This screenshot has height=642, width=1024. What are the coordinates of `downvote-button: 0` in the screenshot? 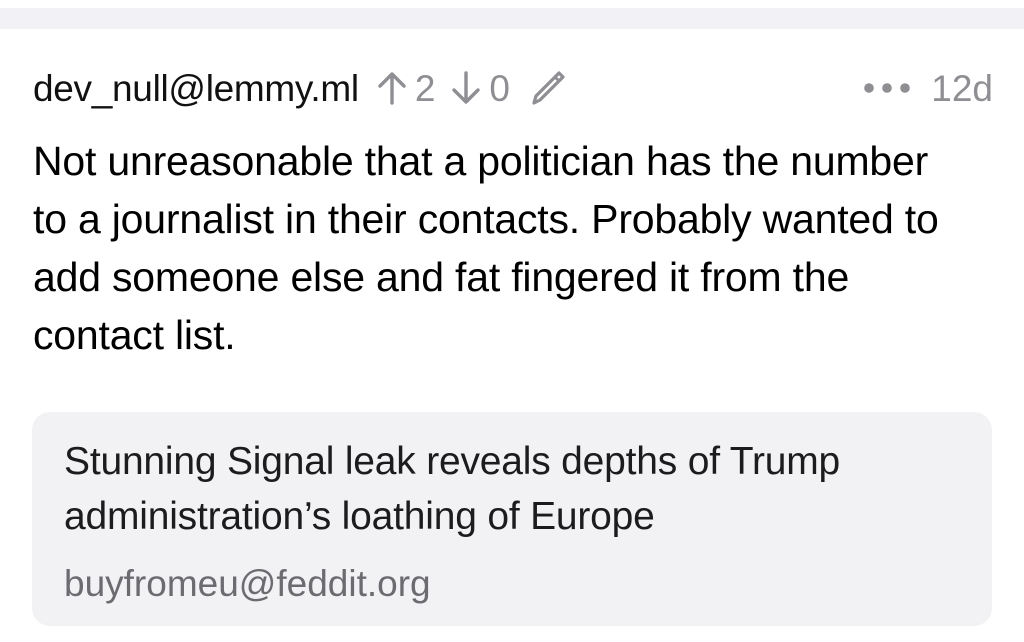 It's located at (480, 88).